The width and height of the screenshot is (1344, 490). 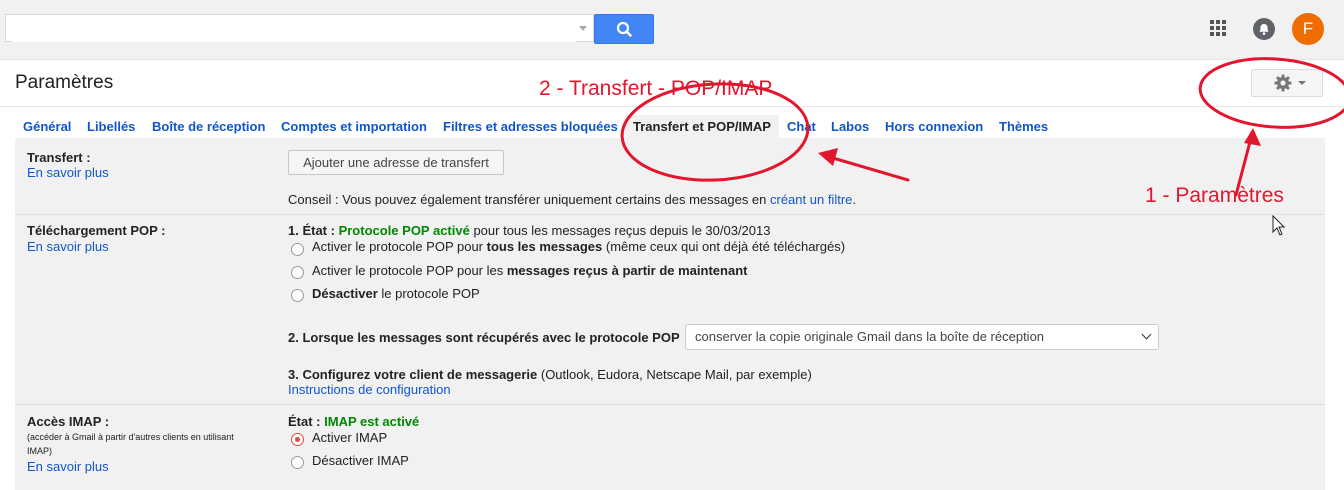 I want to click on bell-icon, so click(x=1264, y=29).